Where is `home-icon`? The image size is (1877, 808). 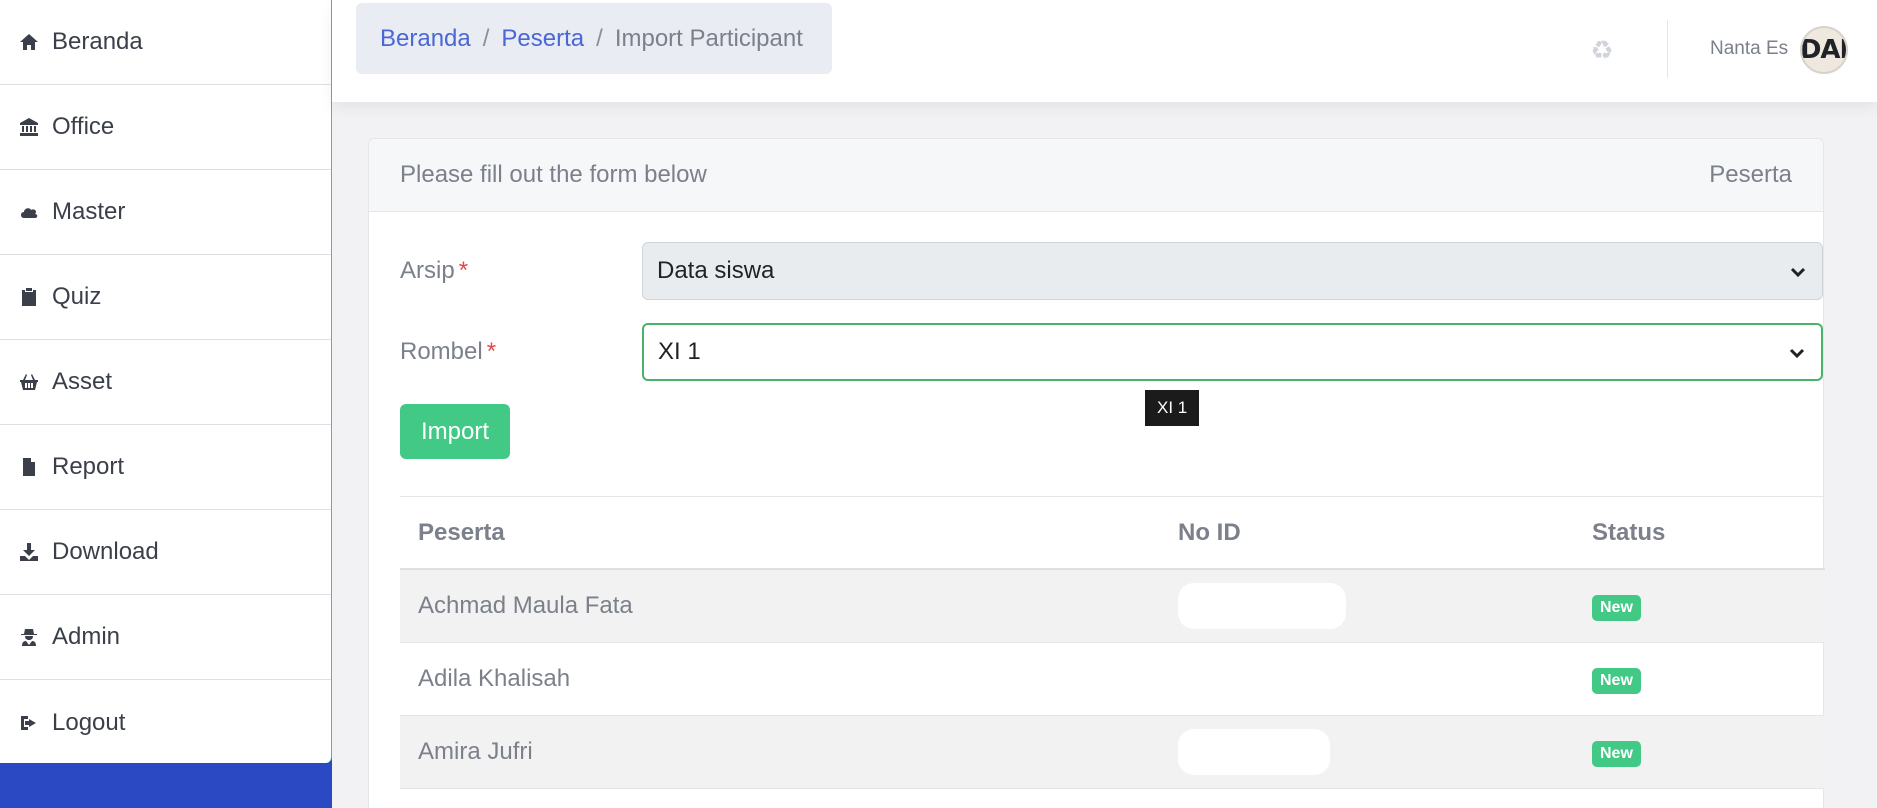 home-icon is located at coordinates (29, 42).